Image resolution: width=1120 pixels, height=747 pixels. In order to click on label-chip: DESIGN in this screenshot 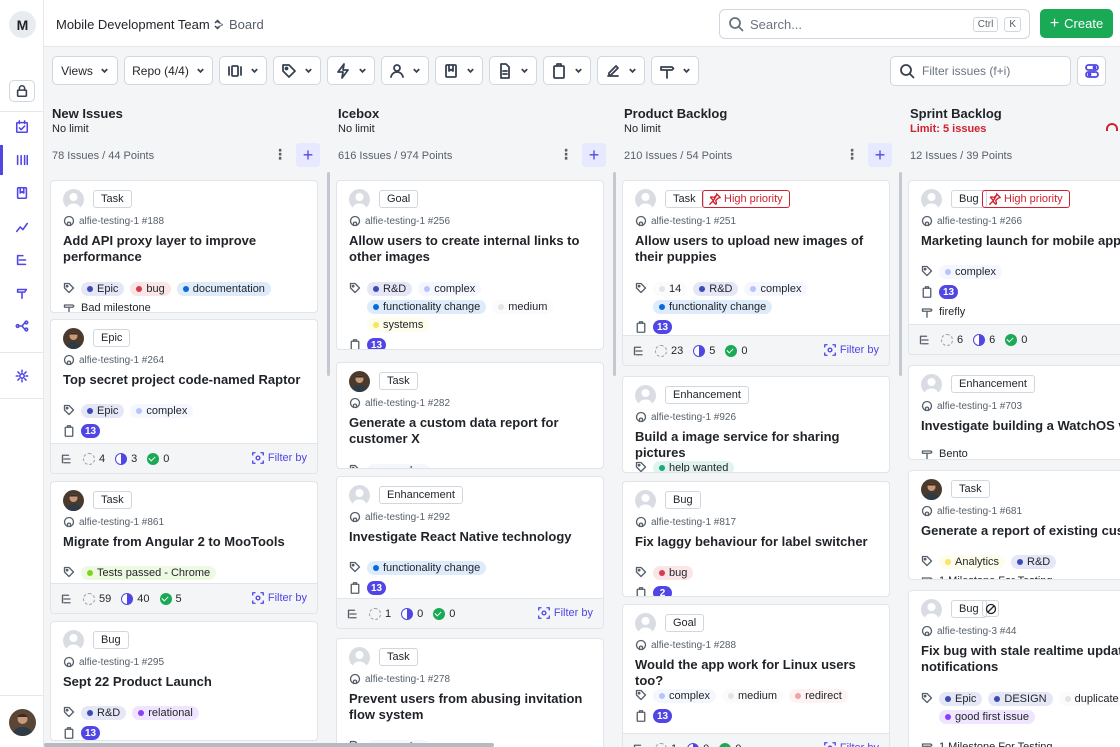, I will do `click(1020, 699)`.